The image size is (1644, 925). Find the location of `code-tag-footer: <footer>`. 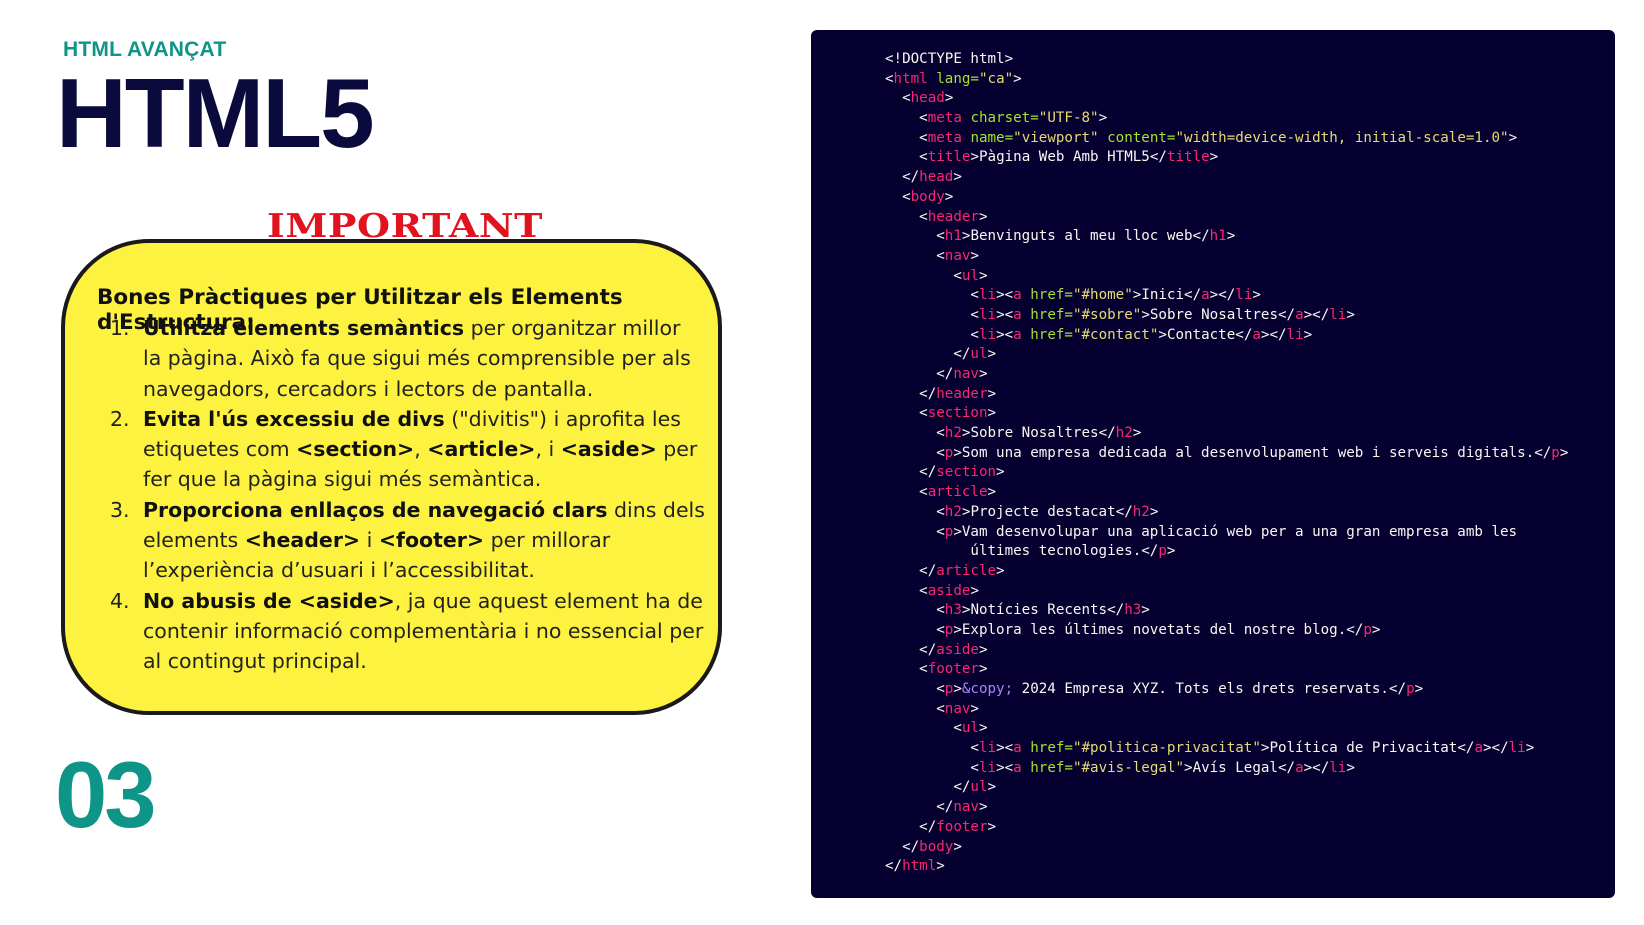

code-tag-footer: <footer> is located at coordinates (431, 540).